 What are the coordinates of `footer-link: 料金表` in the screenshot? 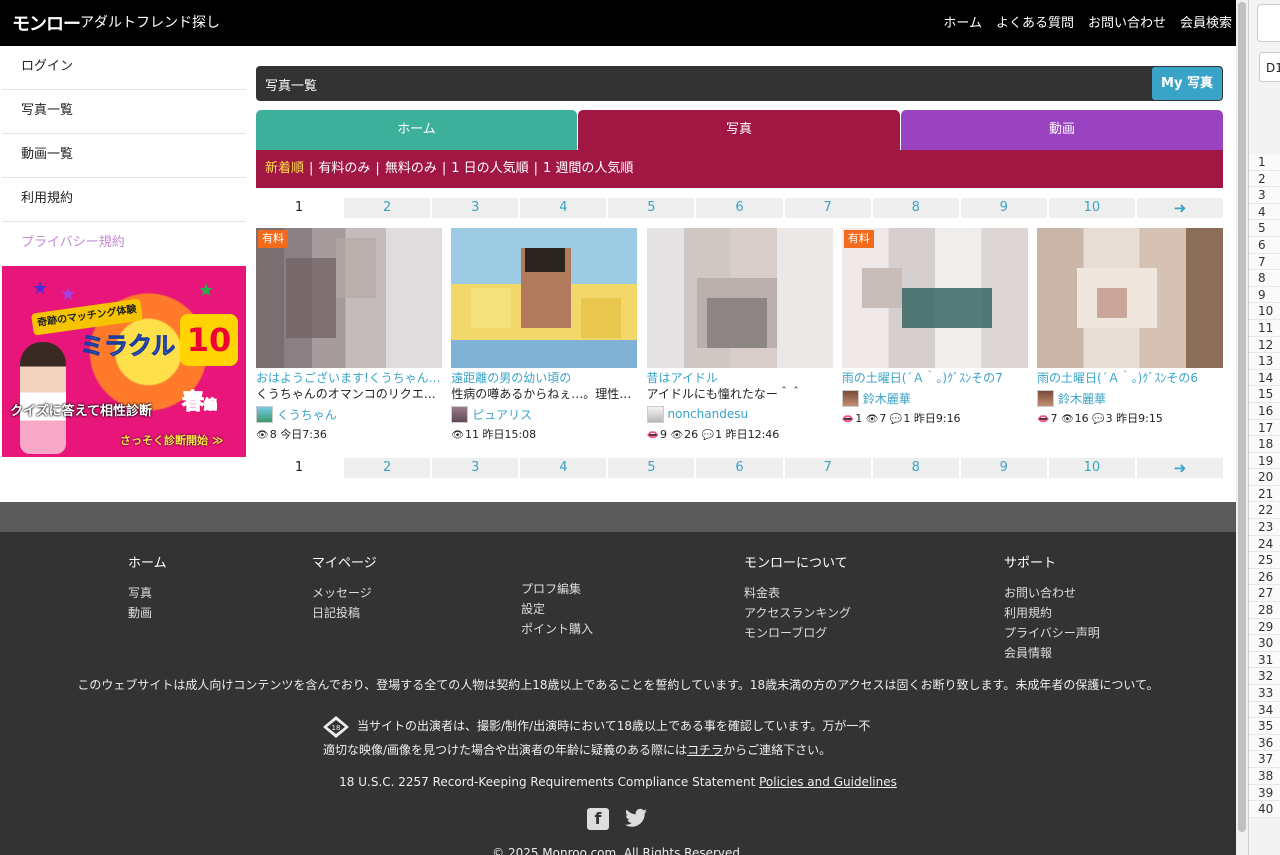 It's located at (797, 593).